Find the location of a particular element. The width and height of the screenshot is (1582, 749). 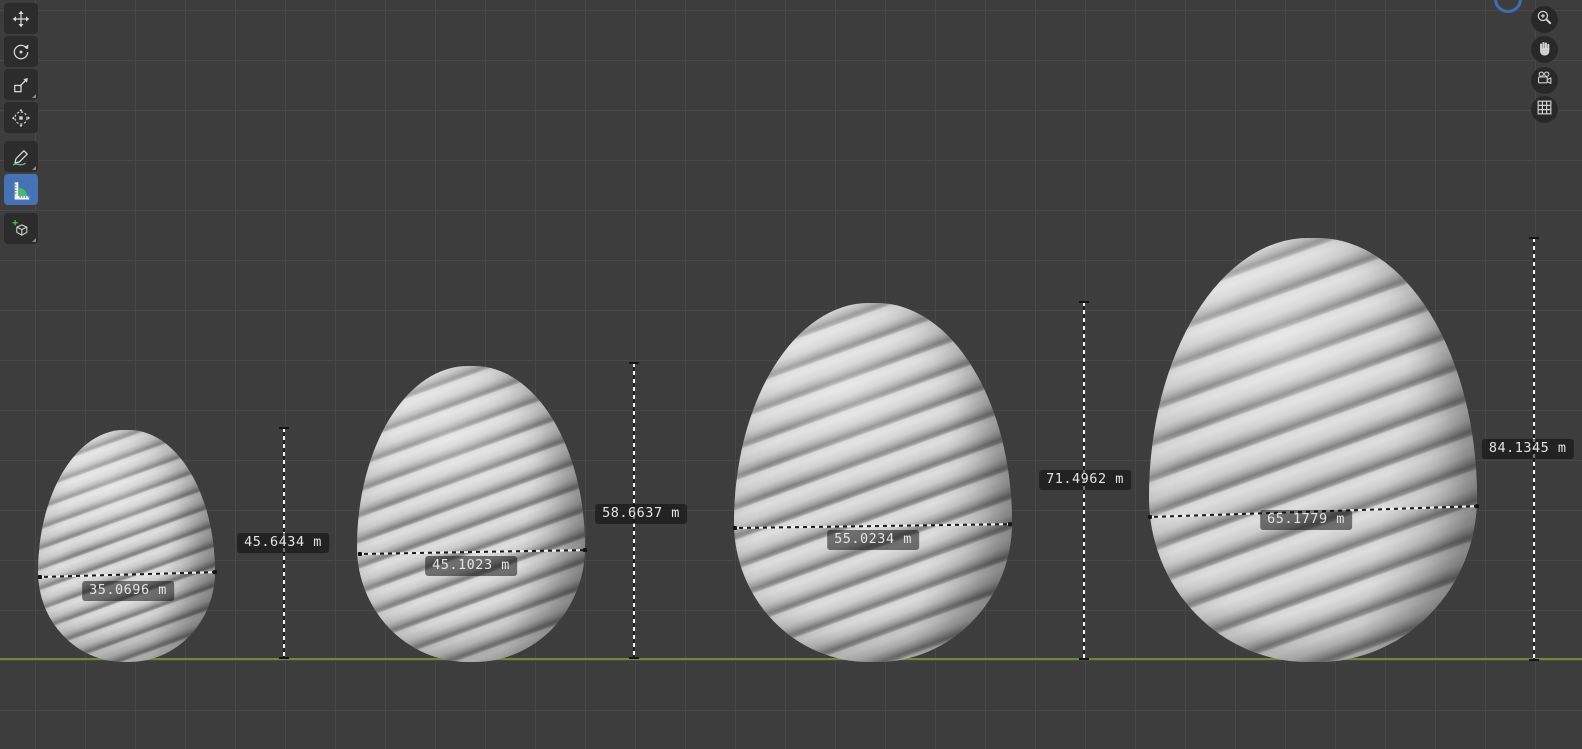

scale-tool-button is located at coordinates (21, 84).